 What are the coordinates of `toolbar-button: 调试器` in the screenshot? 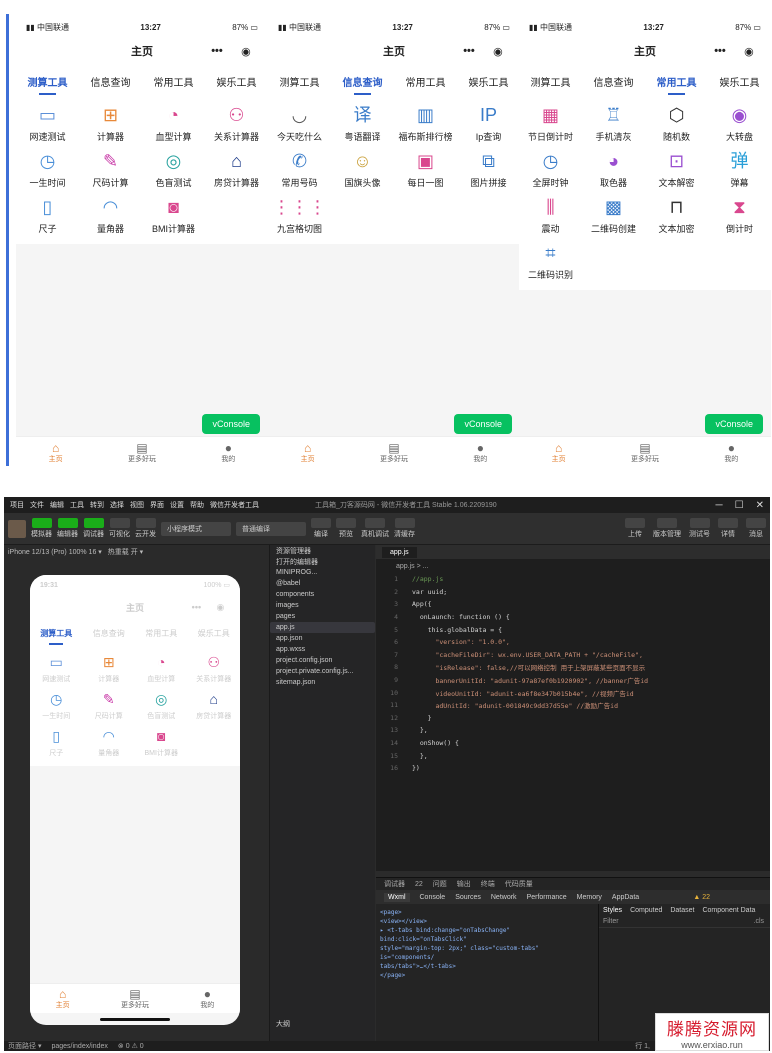 It's located at (93, 528).